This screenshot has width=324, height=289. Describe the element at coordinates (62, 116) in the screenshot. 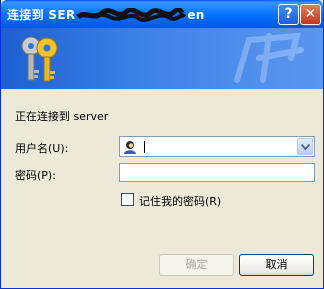

I see `connecting-message: 正在连接到 server` at that location.